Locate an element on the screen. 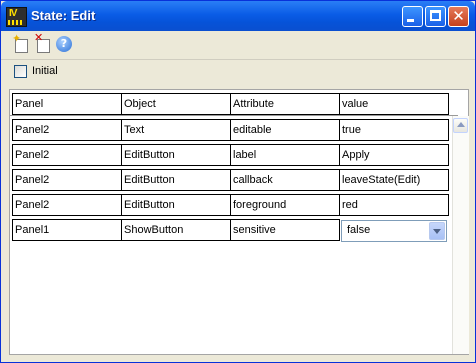 The height and width of the screenshot is (363, 476). close-icon: ✕ is located at coordinates (458, 16).